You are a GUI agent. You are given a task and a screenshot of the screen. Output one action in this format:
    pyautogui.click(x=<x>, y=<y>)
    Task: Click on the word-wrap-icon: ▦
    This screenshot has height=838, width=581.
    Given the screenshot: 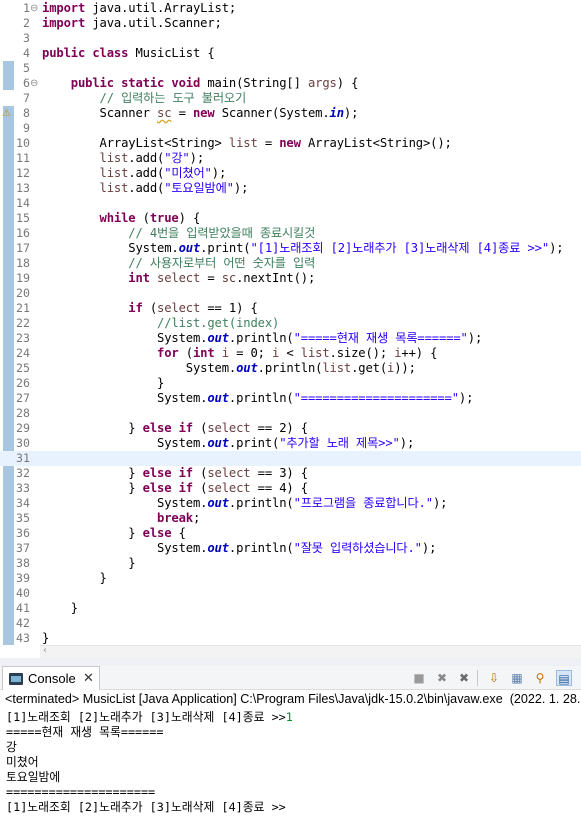 What is the action you would take?
    pyautogui.click(x=517, y=678)
    